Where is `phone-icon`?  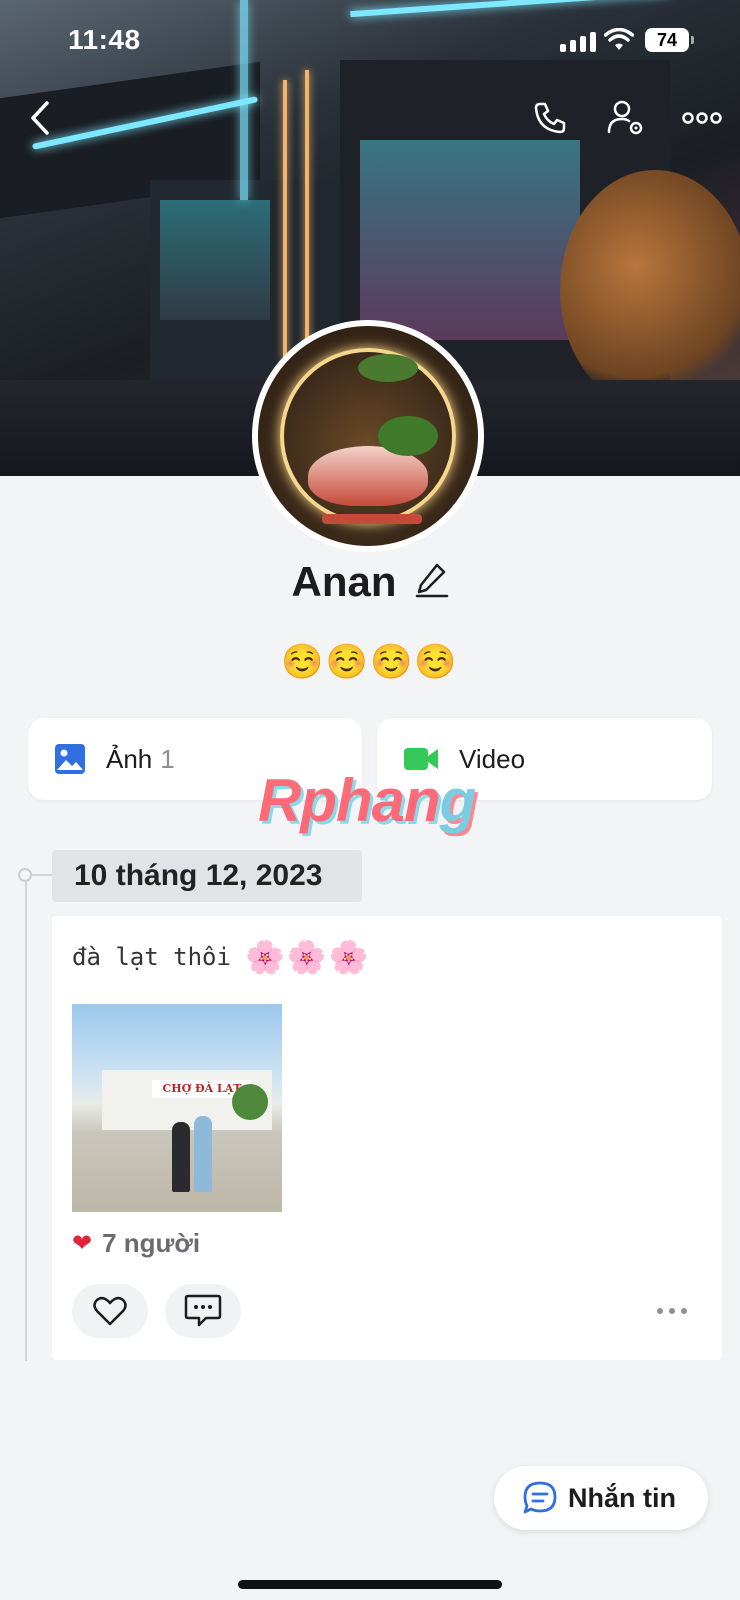
phone-icon is located at coordinates (550, 118).